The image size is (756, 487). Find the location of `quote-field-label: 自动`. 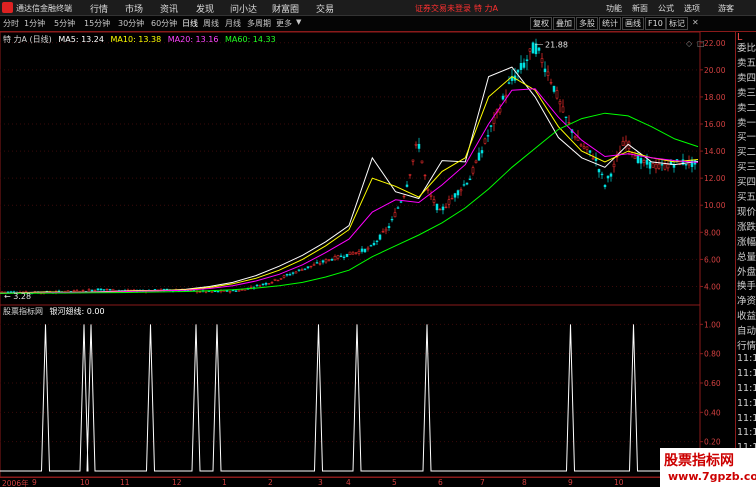

quote-field-label: 自动 is located at coordinates (746, 332).